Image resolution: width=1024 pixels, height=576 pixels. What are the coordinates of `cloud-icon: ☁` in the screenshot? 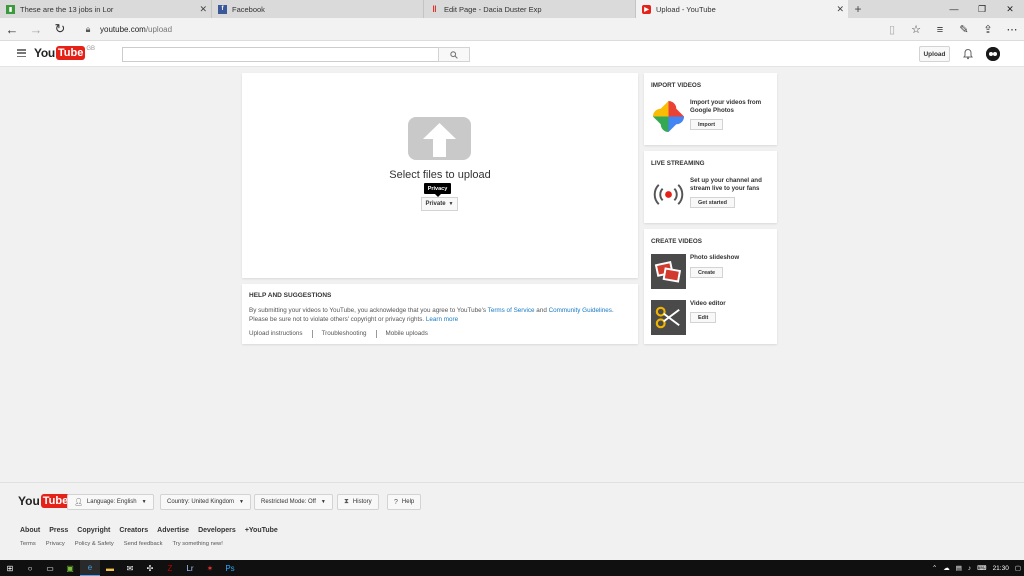 It's located at (946, 568).